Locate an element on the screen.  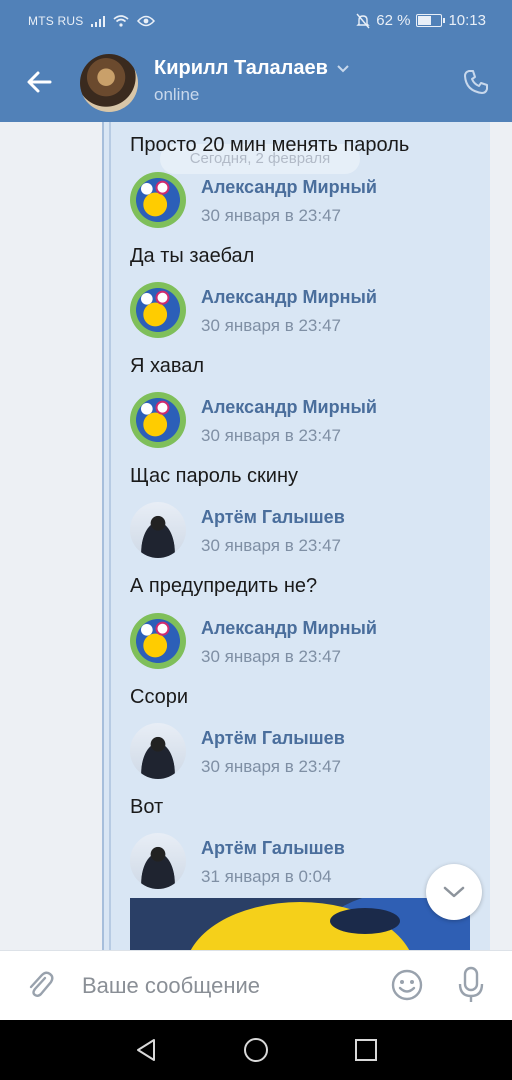
message-text: А предупредить не? is located at coordinates (224, 586).